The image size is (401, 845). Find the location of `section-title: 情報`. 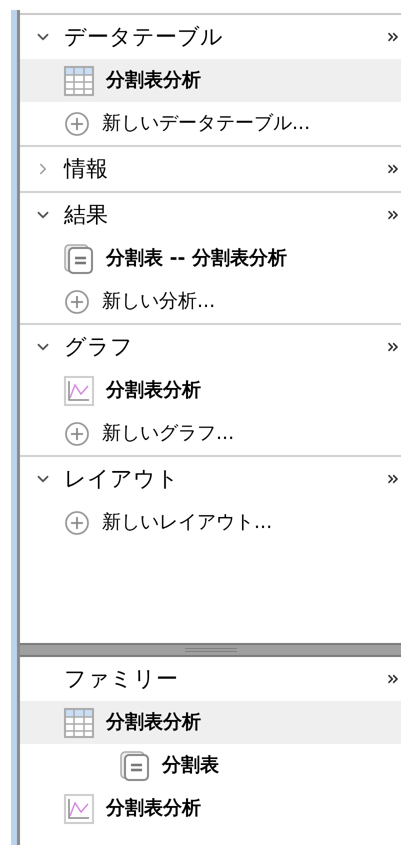

section-title: 情報 is located at coordinates (86, 170).